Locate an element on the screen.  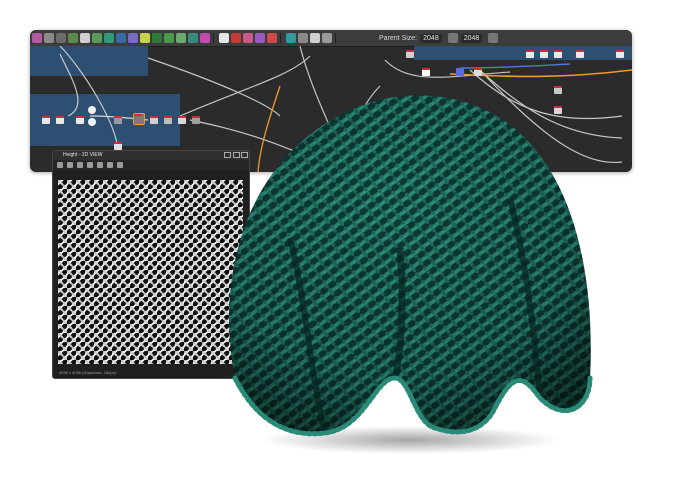
transform-icon is located at coordinates (109, 38).